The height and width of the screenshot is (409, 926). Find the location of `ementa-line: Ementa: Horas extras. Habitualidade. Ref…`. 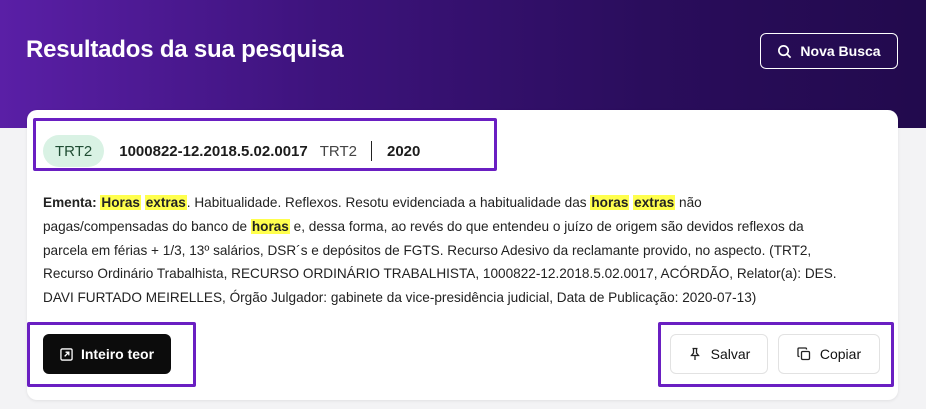

ementa-line: Ementa: Horas extras. Habitualidade. Ref… is located at coordinates (463, 203).